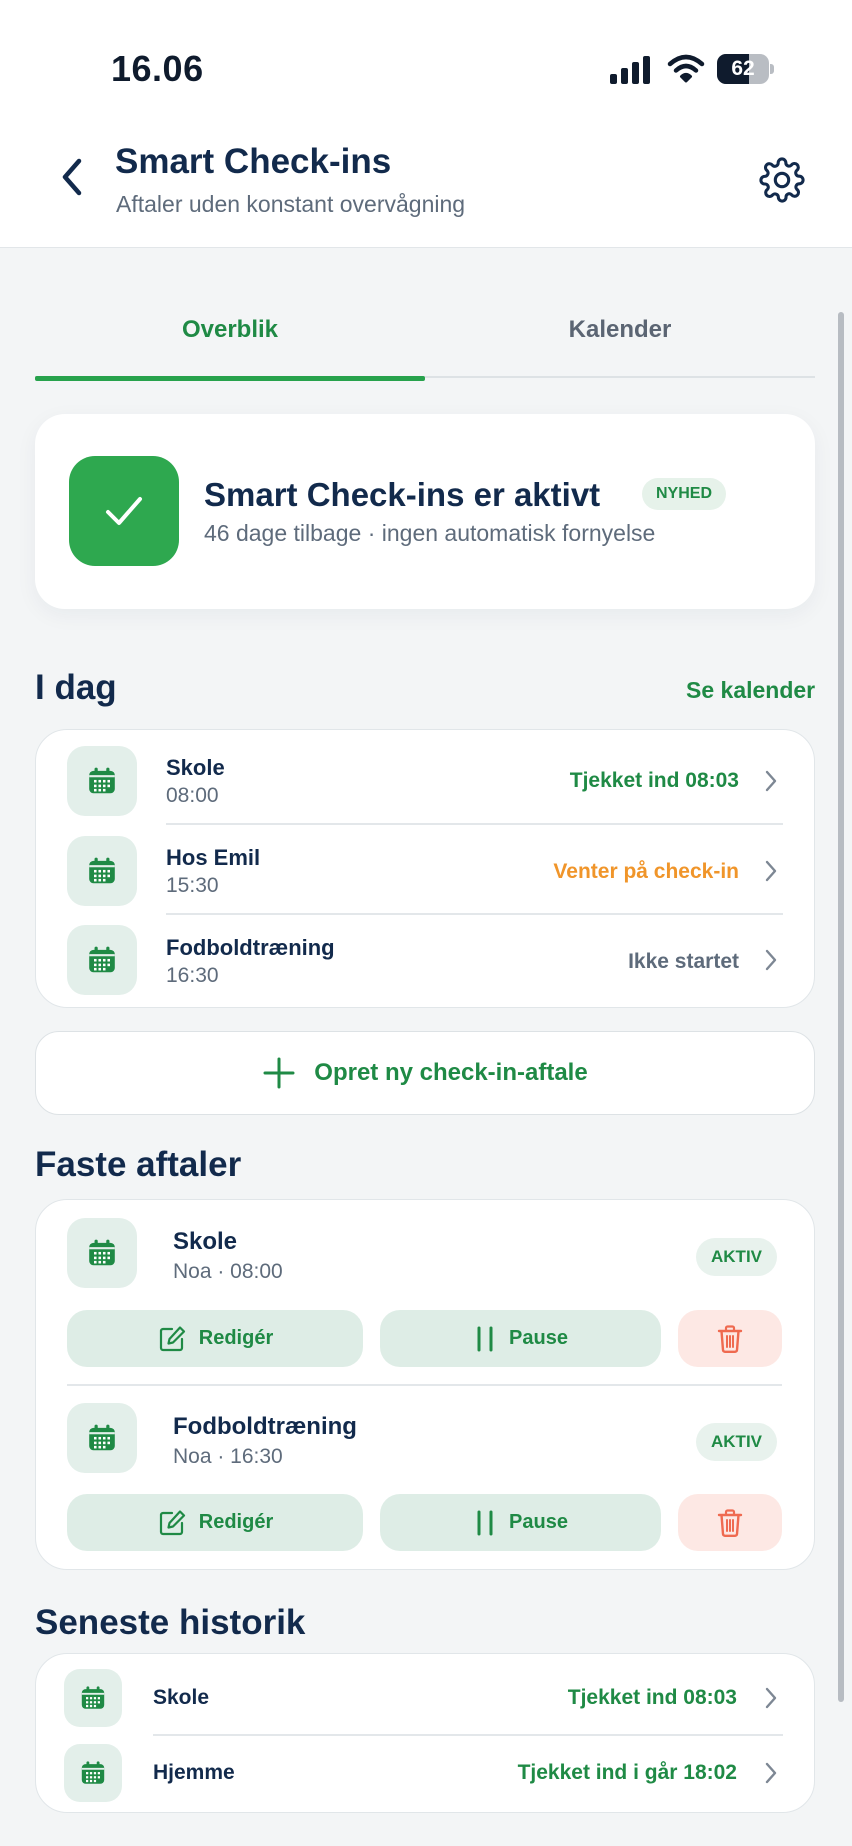  What do you see at coordinates (291, 204) in the screenshot?
I see `page-subtitle: Aftaler uden konstant overvågning` at bounding box center [291, 204].